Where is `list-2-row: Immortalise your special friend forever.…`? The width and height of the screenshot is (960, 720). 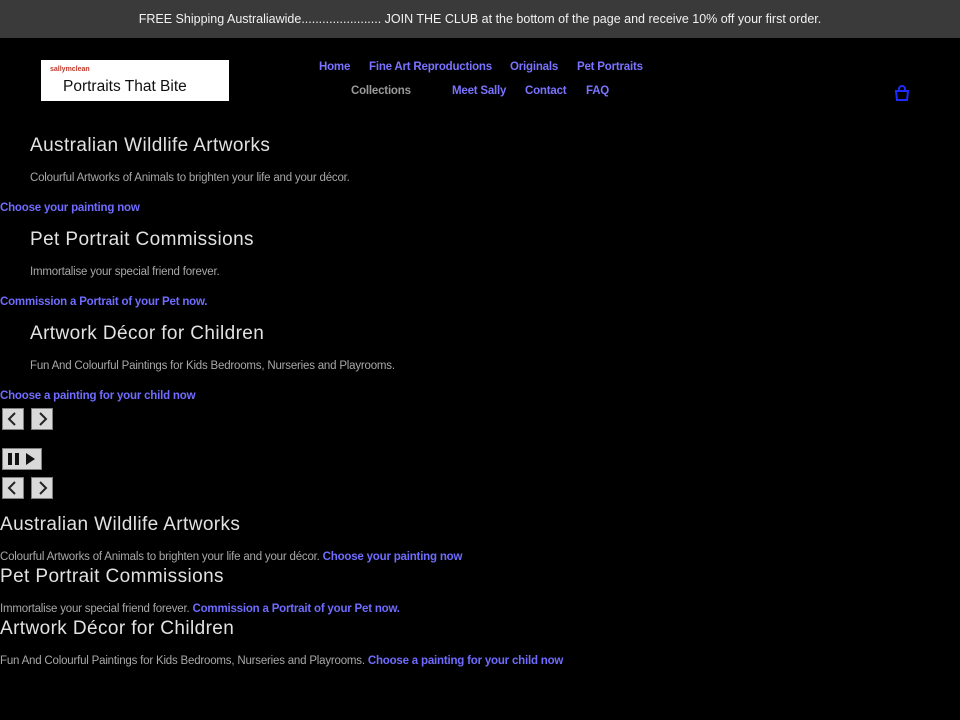
list-2-row: Immortalise your special friend forever.… is located at coordinates (200, 609).